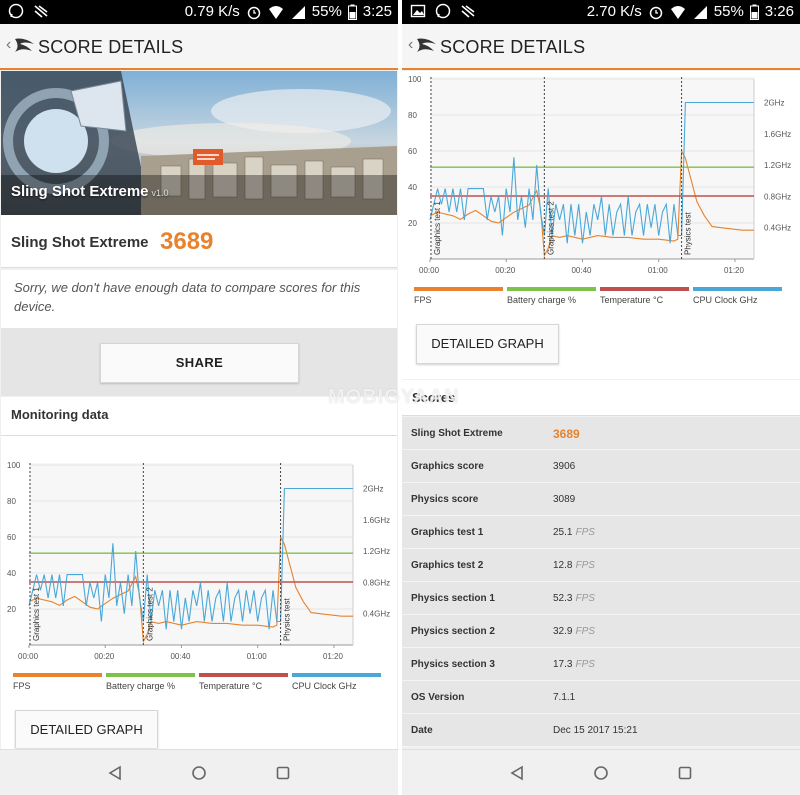 Image resolution: width=800 pixels, height=795 pixels. What do you see at coordinates (418, 11) in the screenshot?
I see `gallery-icon` at bounding box center [418, 11].